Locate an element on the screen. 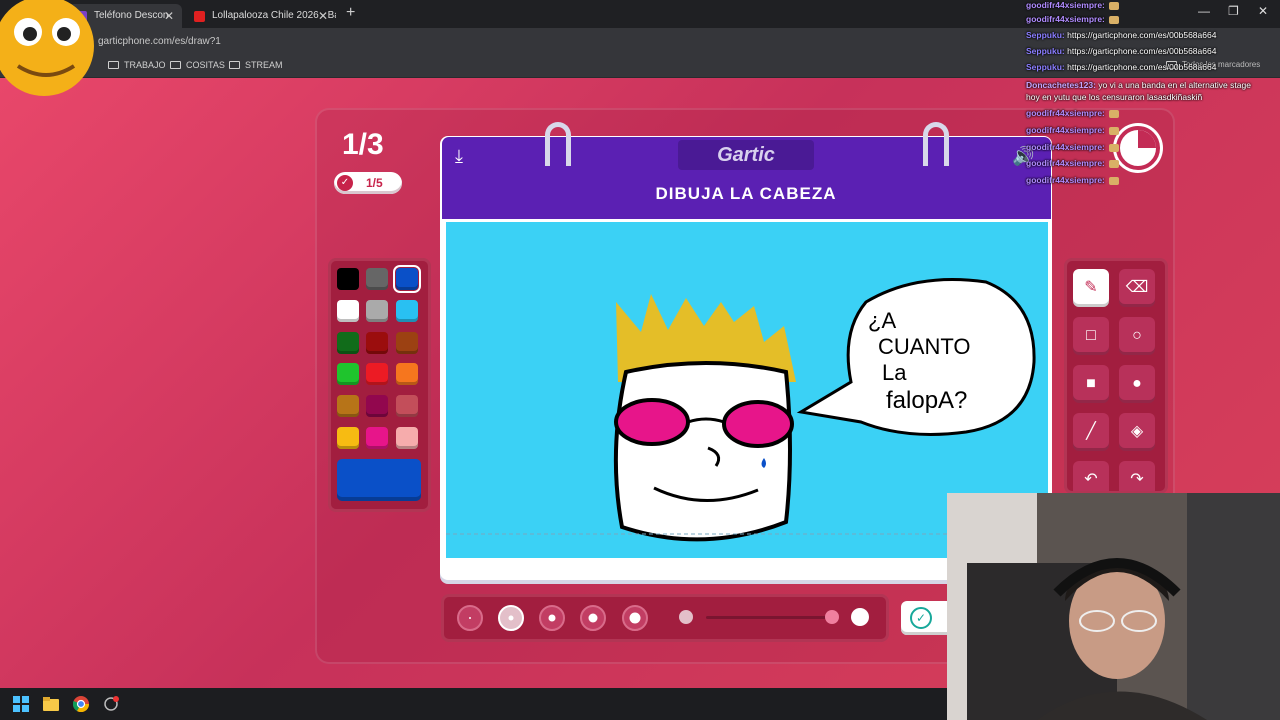 The height and width of the screenshot is (720, 1280). opacity-slider-handle is located at coordinates (832, 617).